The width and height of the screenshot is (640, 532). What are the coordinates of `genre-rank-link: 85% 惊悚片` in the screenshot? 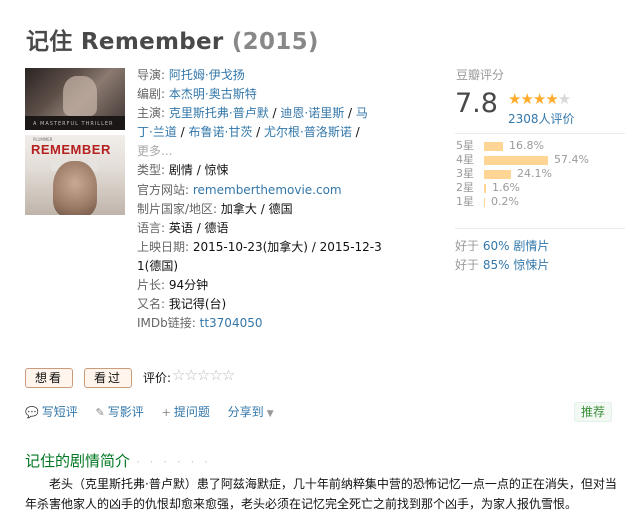 It's located at (516, 265).